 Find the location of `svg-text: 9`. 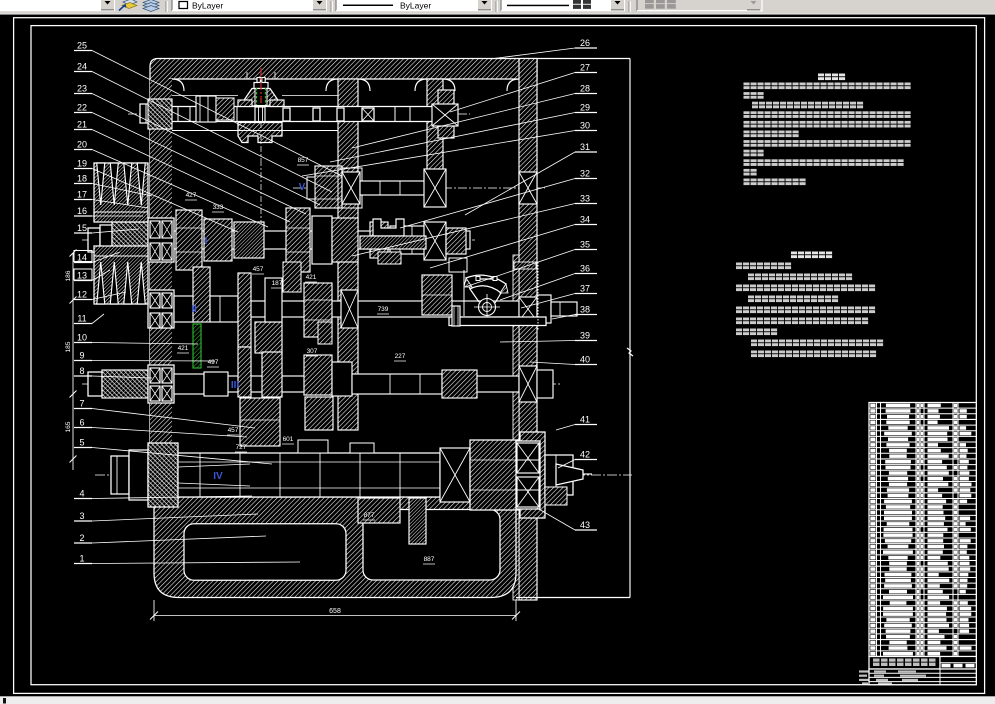

svg-text: 9 is located at coordinates (81, 356).